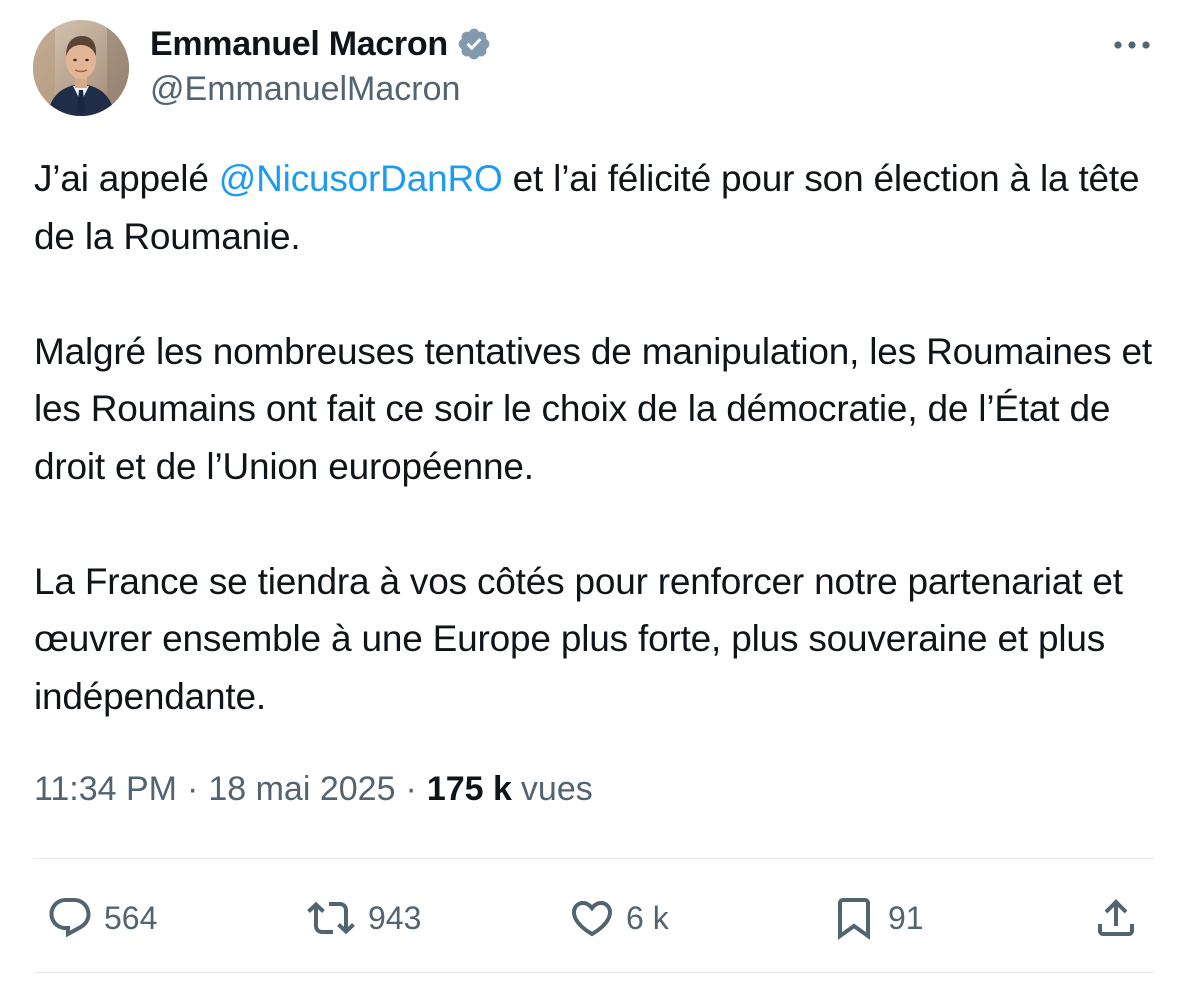 The width and height of the screenshot is (1196, 982). Describe the element at coordinates (618, 918) in the screenshot. I see `like-button: 6 k` at that location.